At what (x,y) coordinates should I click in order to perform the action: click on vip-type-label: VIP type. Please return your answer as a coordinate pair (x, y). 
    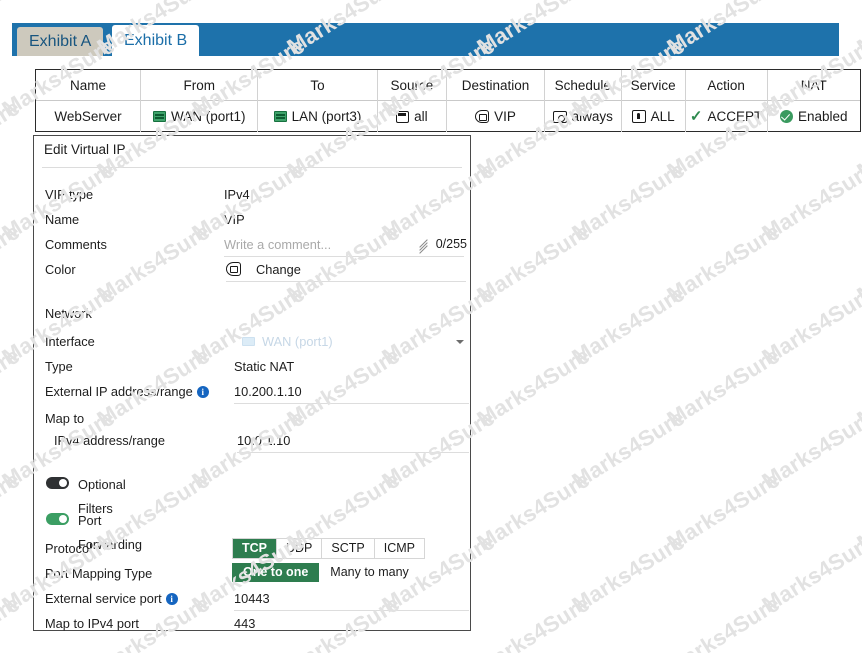
    Looking at the image, I should click on (69, 194).